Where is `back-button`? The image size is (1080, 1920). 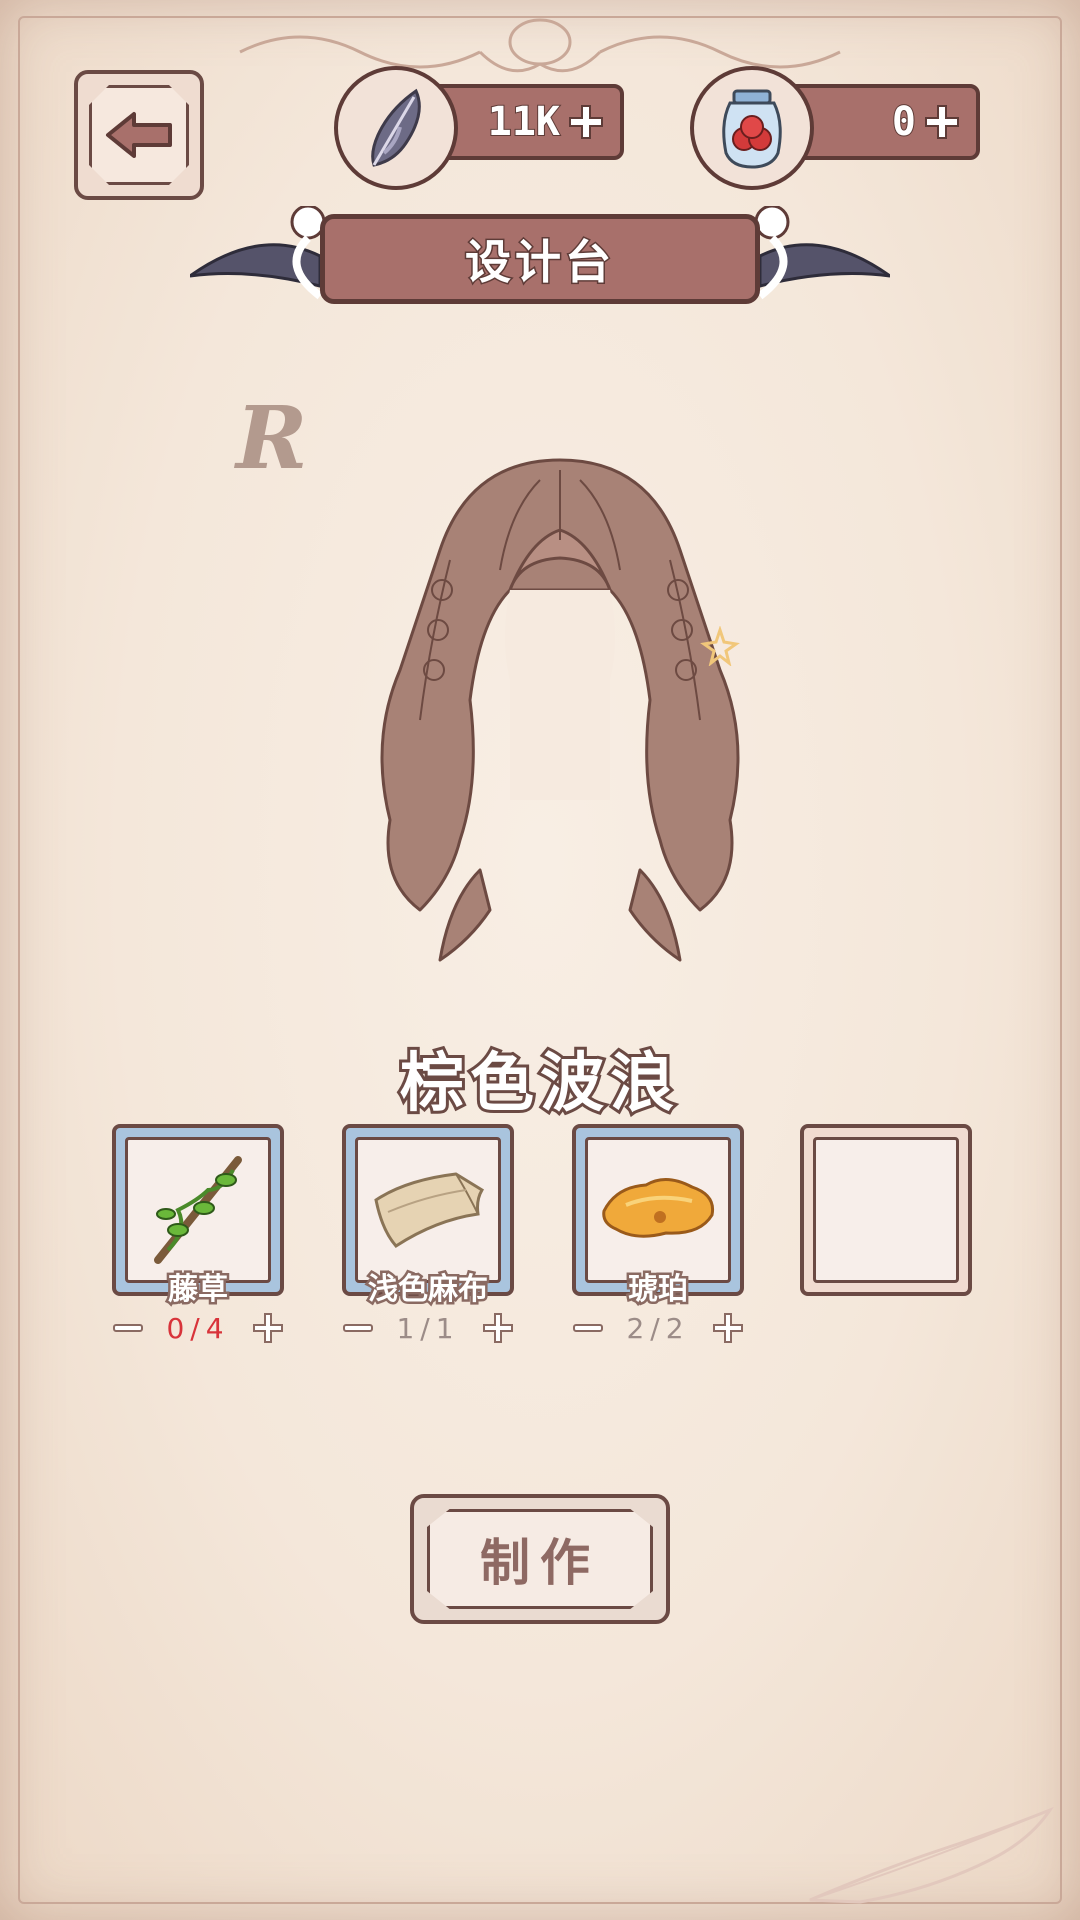
back-button is located at coordinates (139, 135).